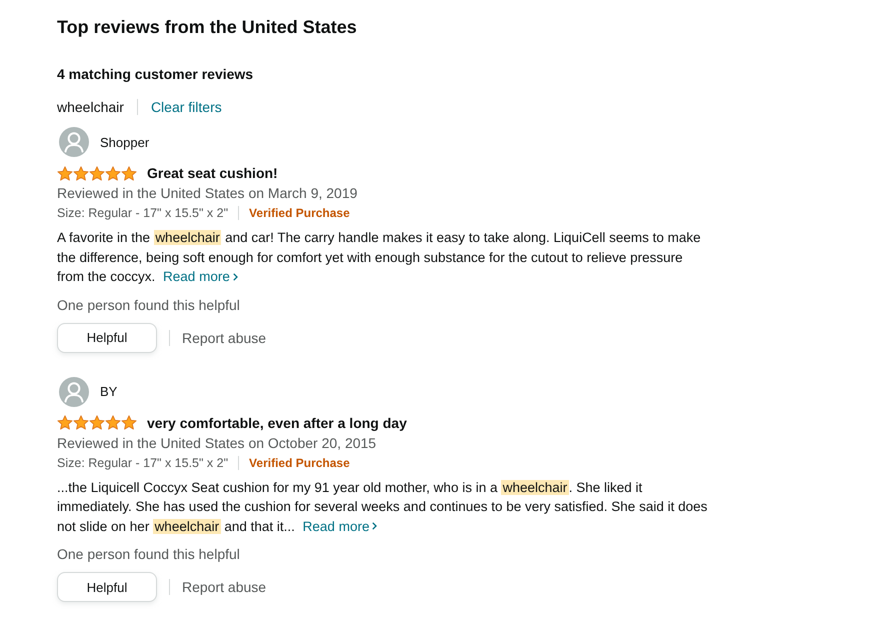 The width and height of the screenshot is (891, 628). I want to click on review-date: Reviewed in the United States on March 9, 2019, so click(207, 193).